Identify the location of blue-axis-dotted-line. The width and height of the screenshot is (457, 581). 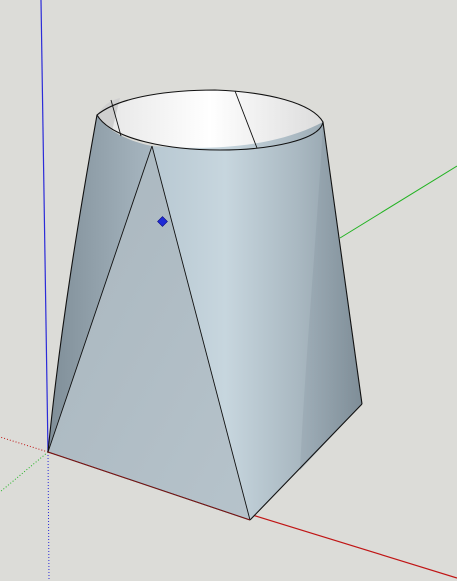
(48, 516).